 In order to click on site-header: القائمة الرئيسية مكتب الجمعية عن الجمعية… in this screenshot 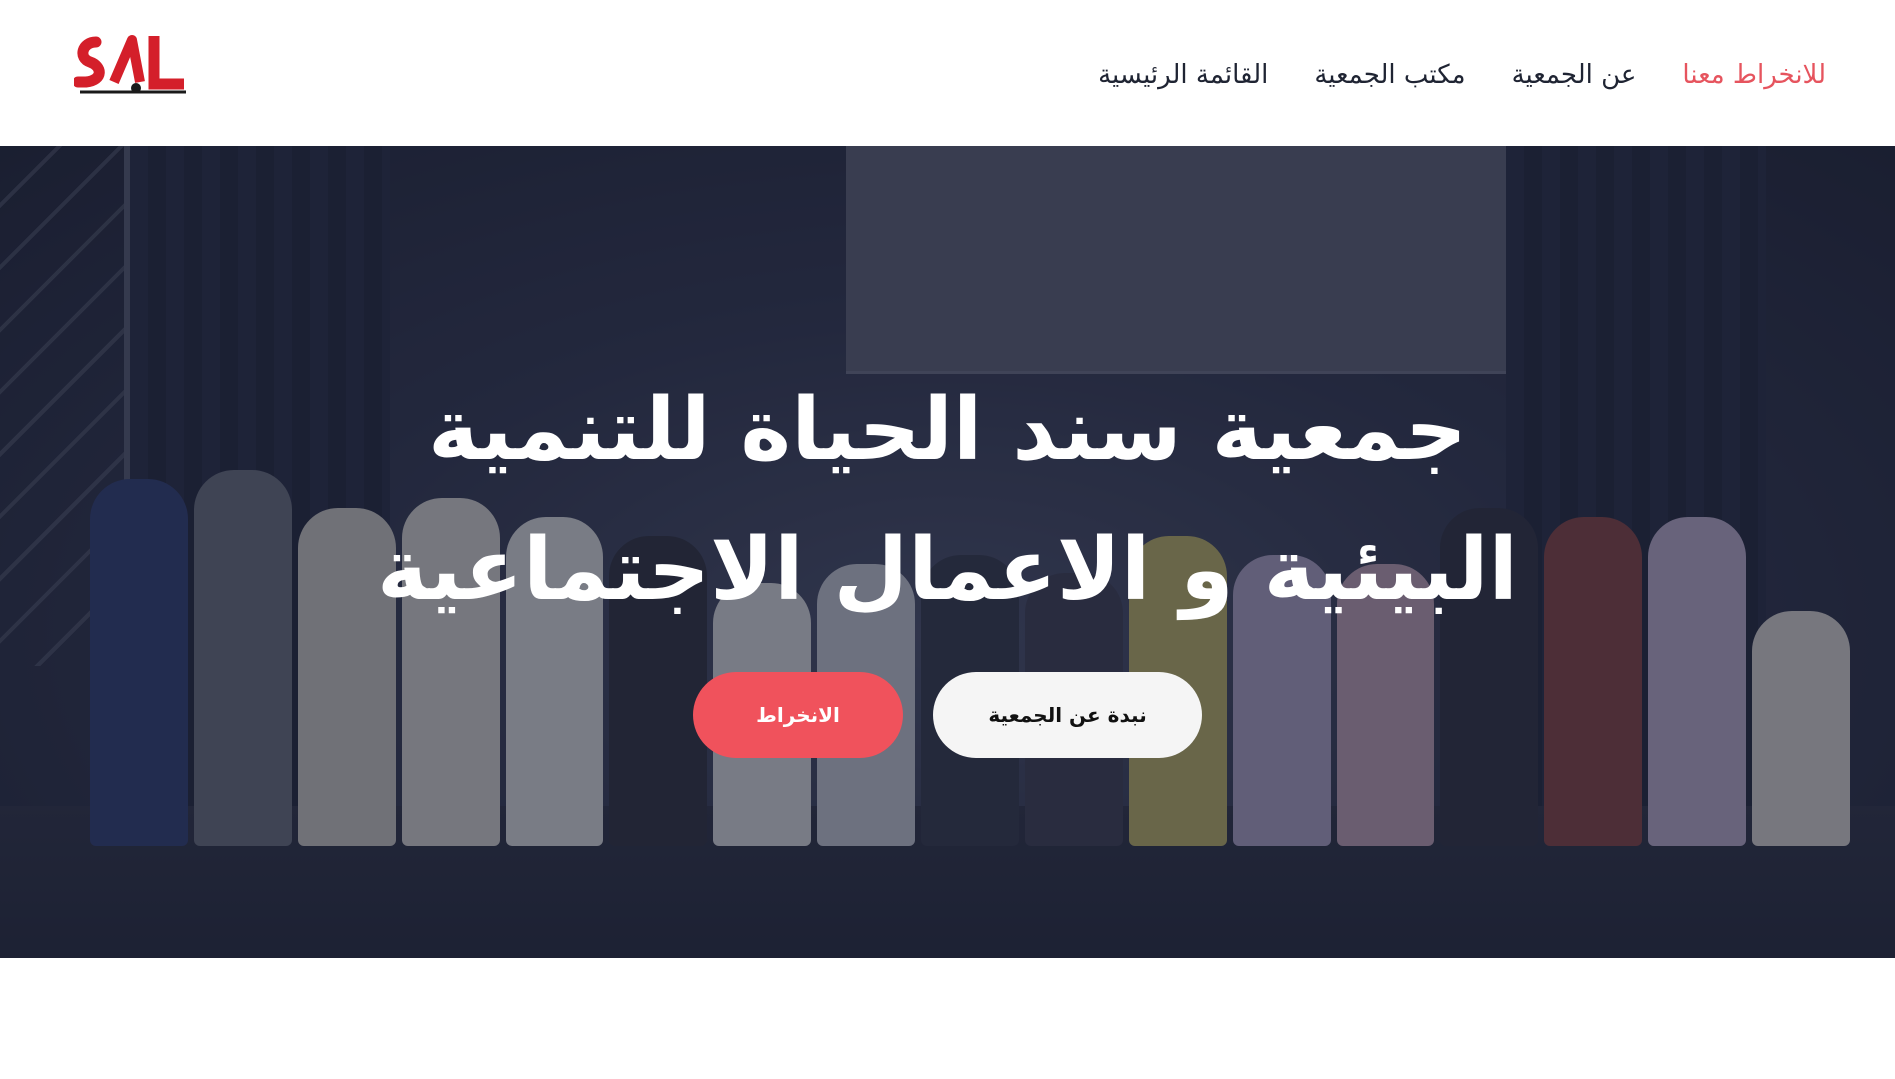, I will do `click(947, 73)`.